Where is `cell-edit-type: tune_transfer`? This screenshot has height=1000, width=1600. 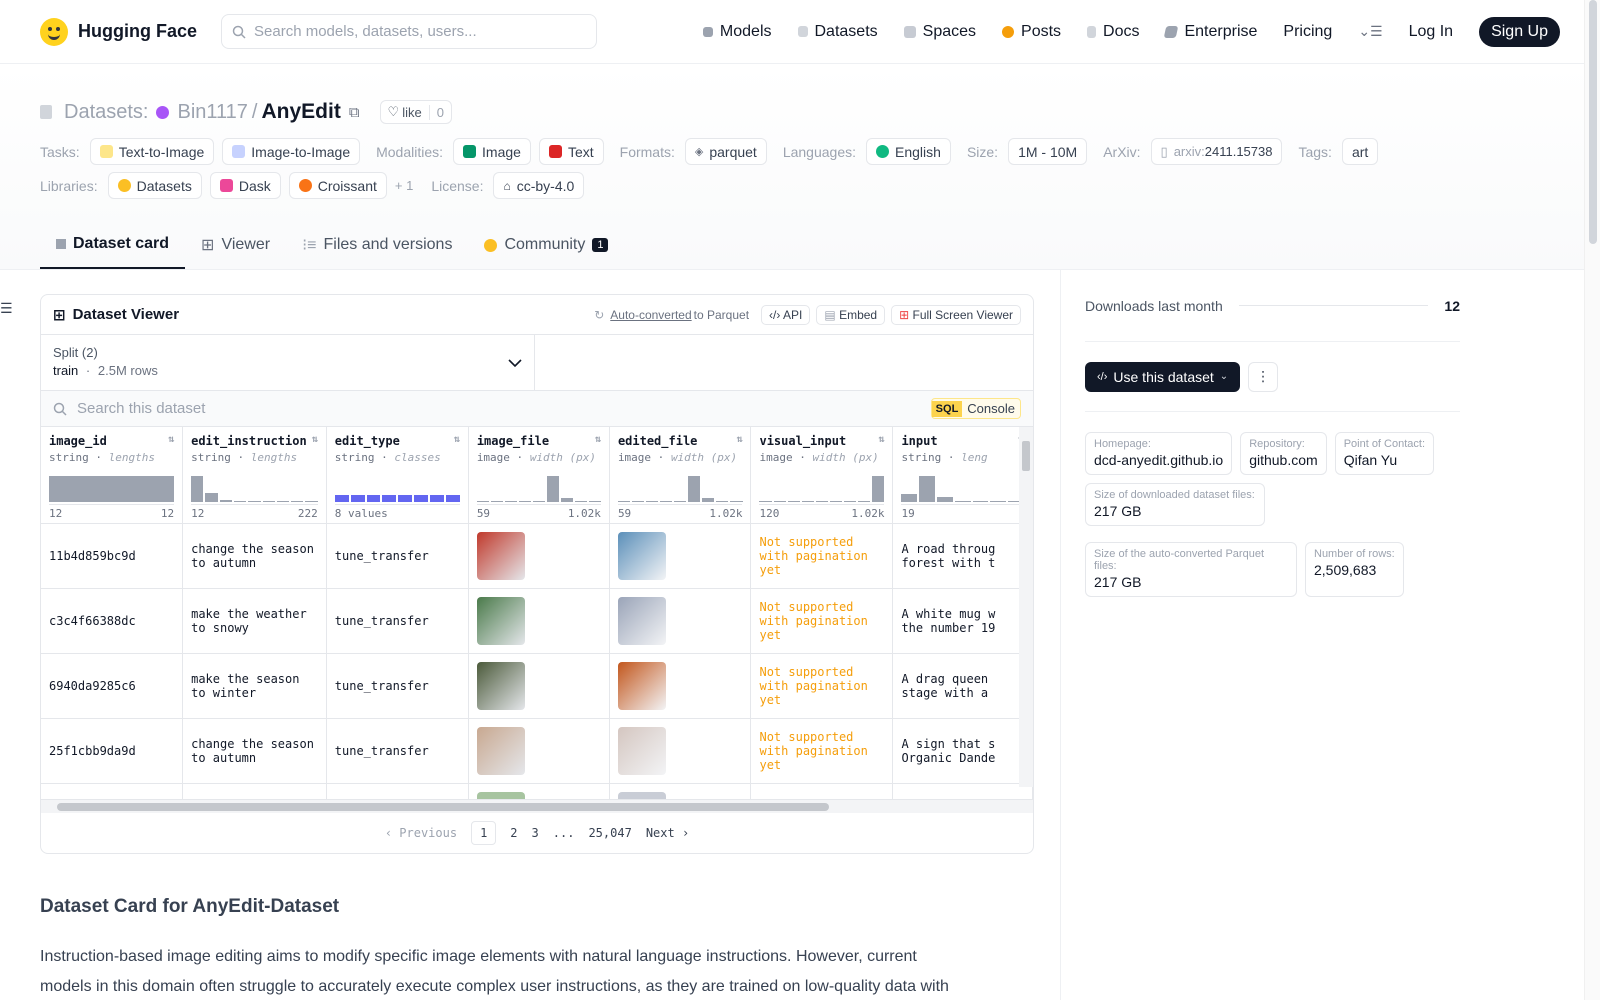
cell-edit-type: tune_transfer is located at coordinates (397, 686).